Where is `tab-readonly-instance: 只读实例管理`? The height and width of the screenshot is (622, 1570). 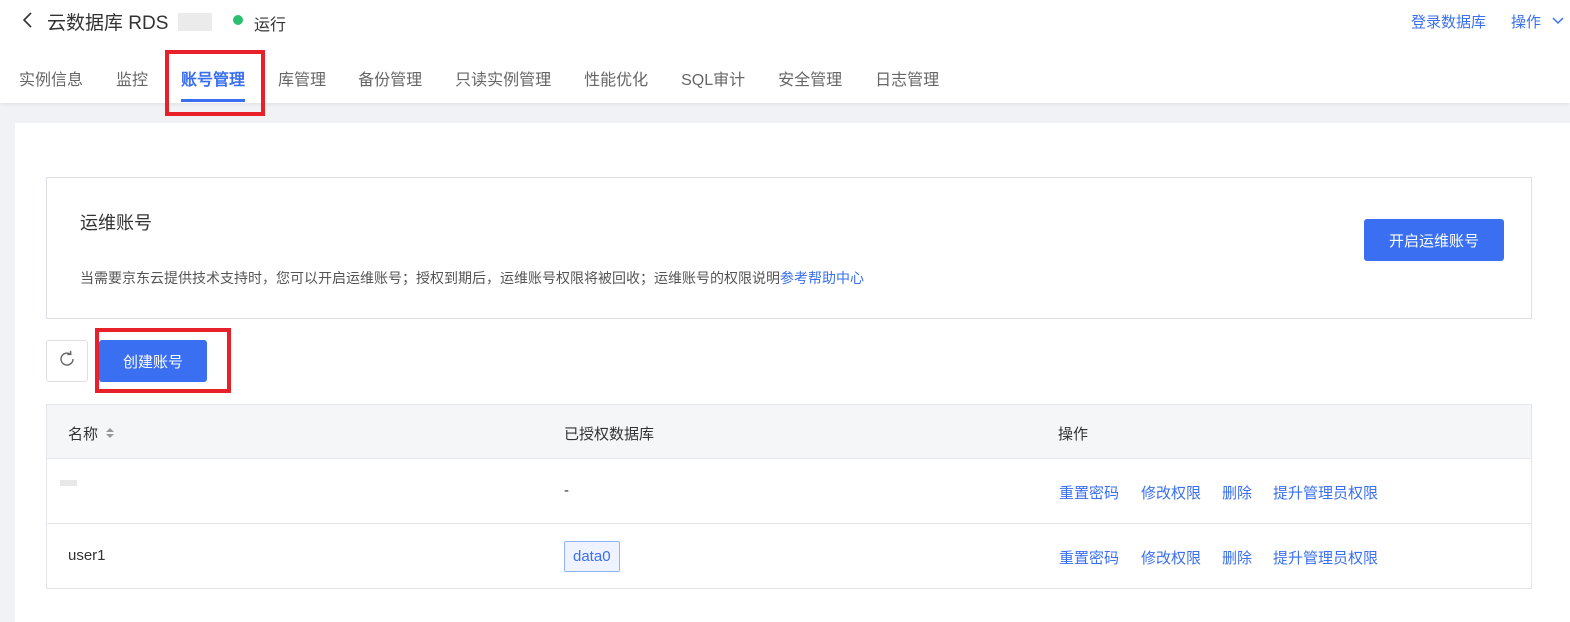 tab-readonly-instance: 只读实例管理 is located at coordinates (503, 84).